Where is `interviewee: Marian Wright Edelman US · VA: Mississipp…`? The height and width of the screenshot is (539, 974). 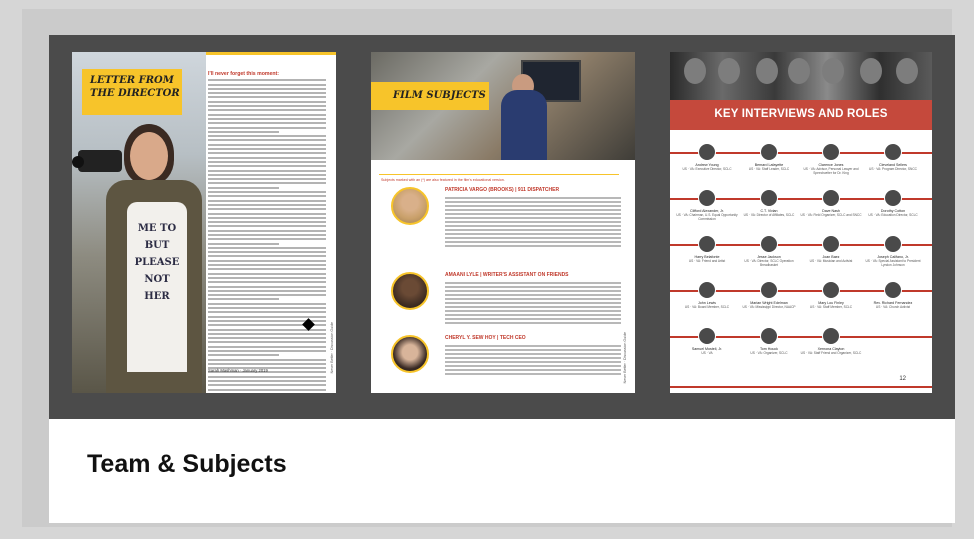 interviewee: Marian Wright Edelman US · VA: Mississipp… is located at coordinates (769, 293).